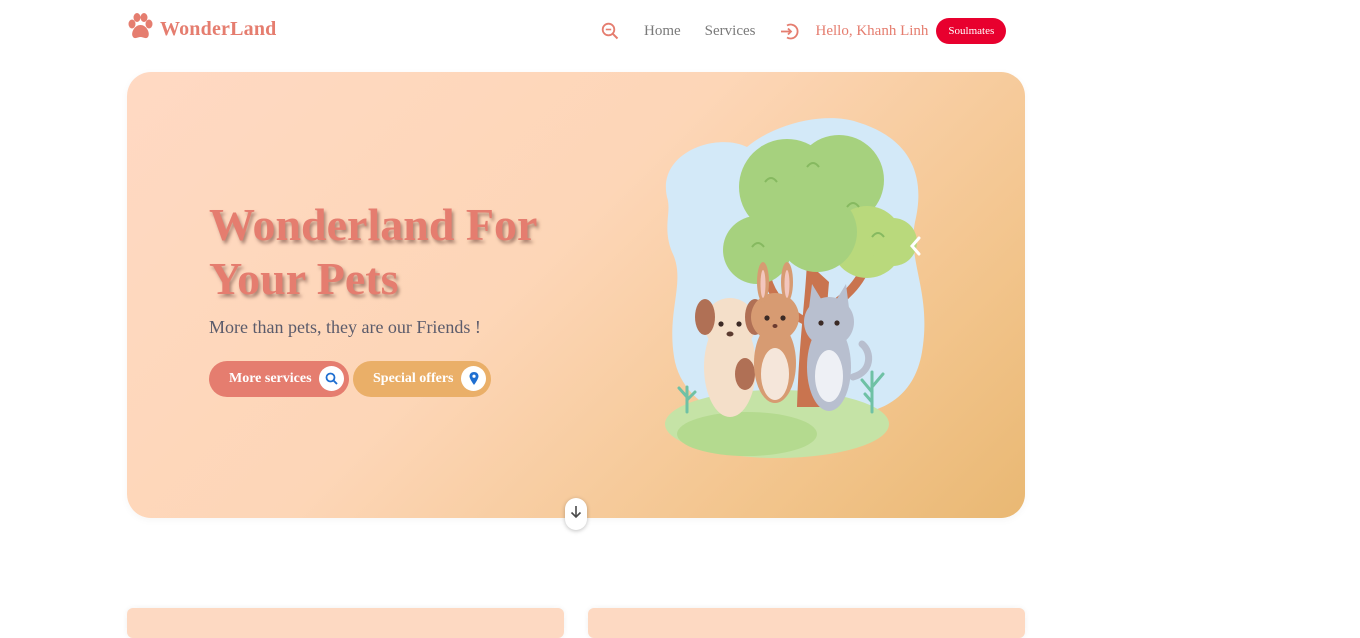 The height and width of the screenshot is (638, 1360). I want to click on arrow-down-icon, so click(576, 514).